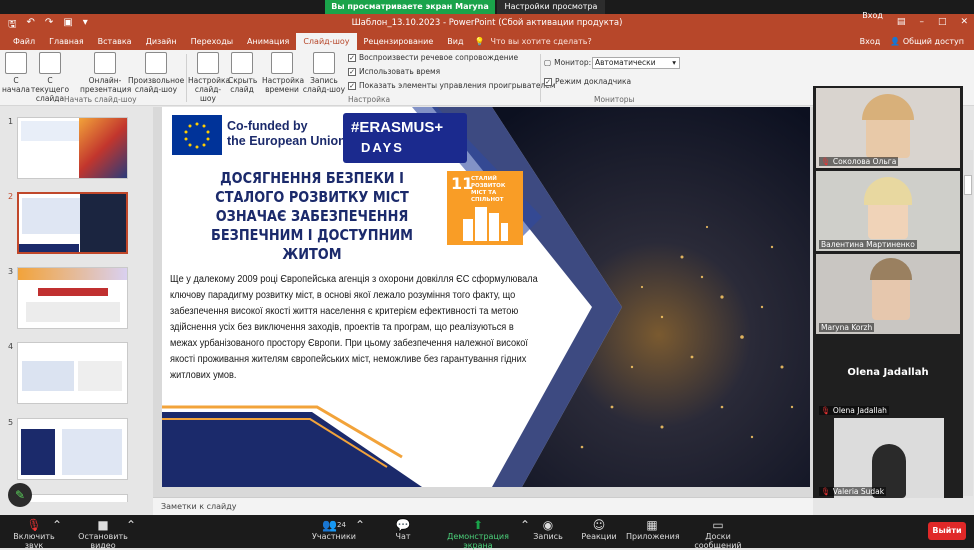 The image size is (974, 550). What do you see at coordinates (326, 41) in the screenshot?
I see `tab-slideshow: Слайд-шоу` at bounding box center [326, 41].